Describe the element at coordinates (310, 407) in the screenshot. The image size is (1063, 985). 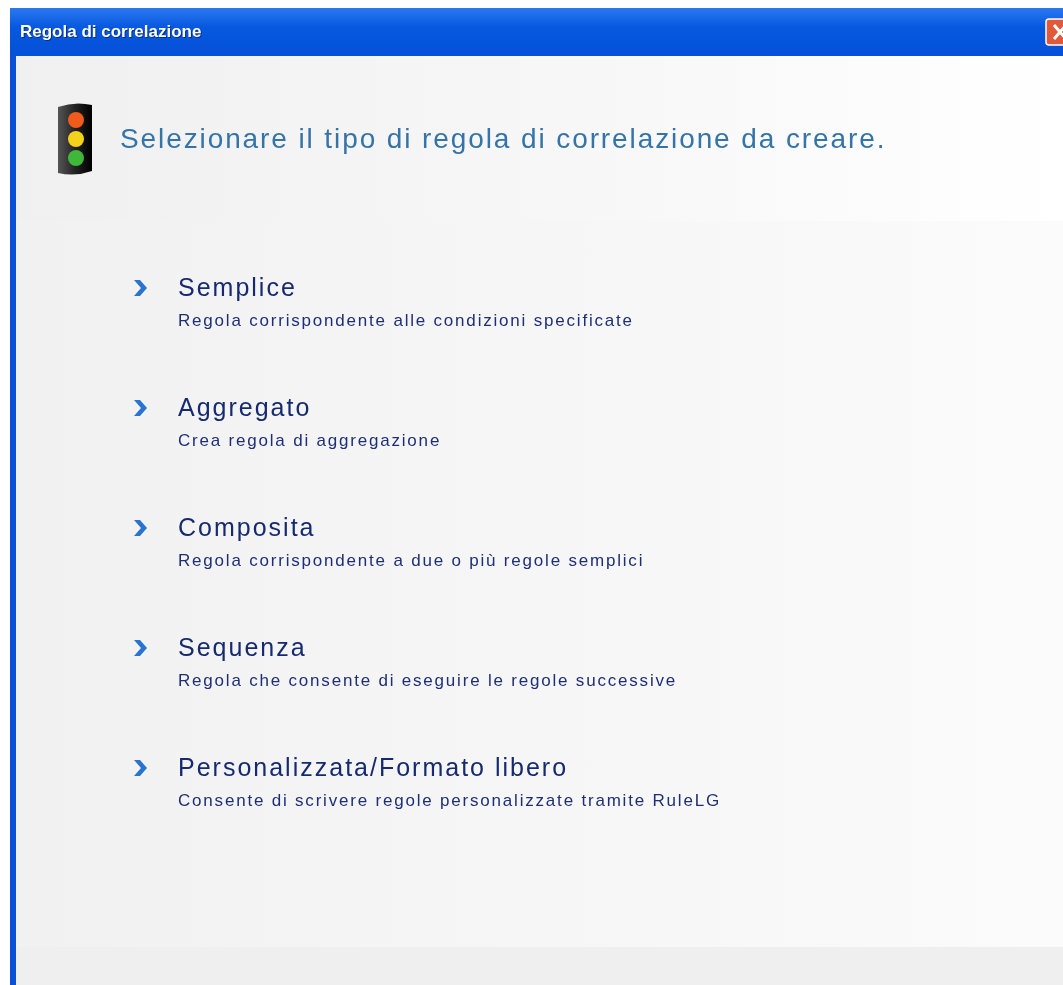
I see `option-link: Aggregato` at that location.